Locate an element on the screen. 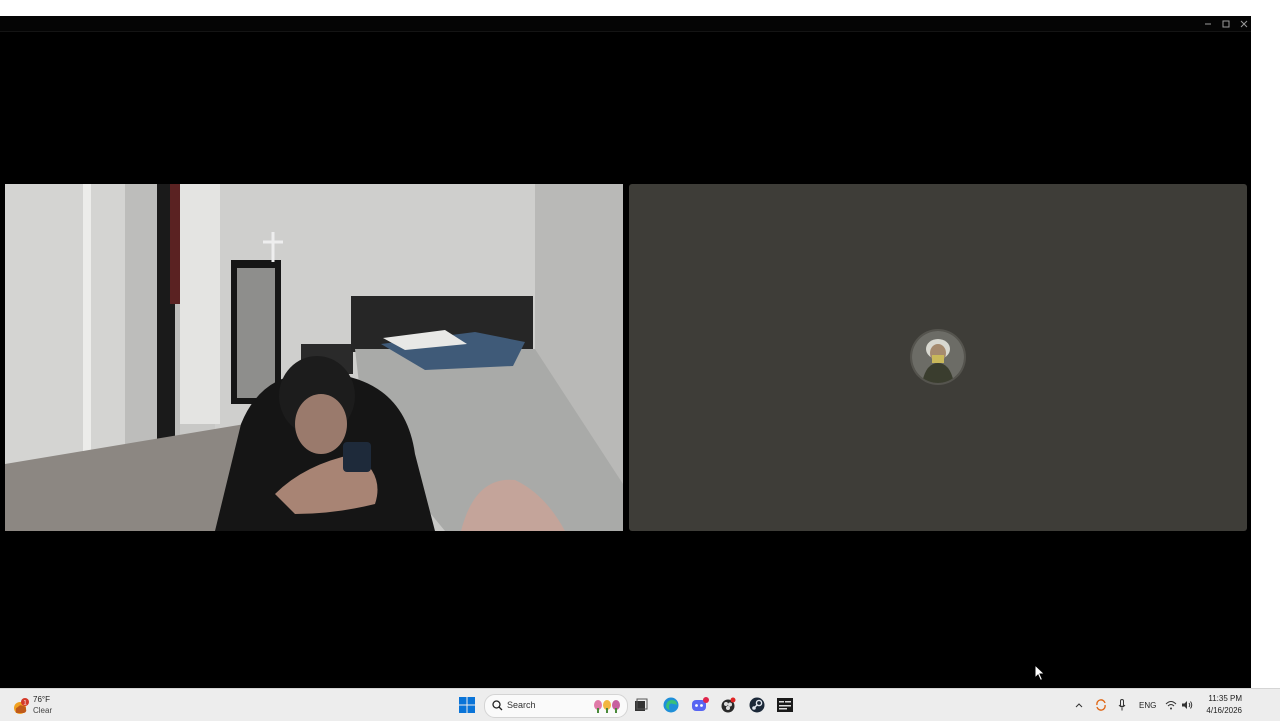  remote-avatar is located at coordinates (938, 357).